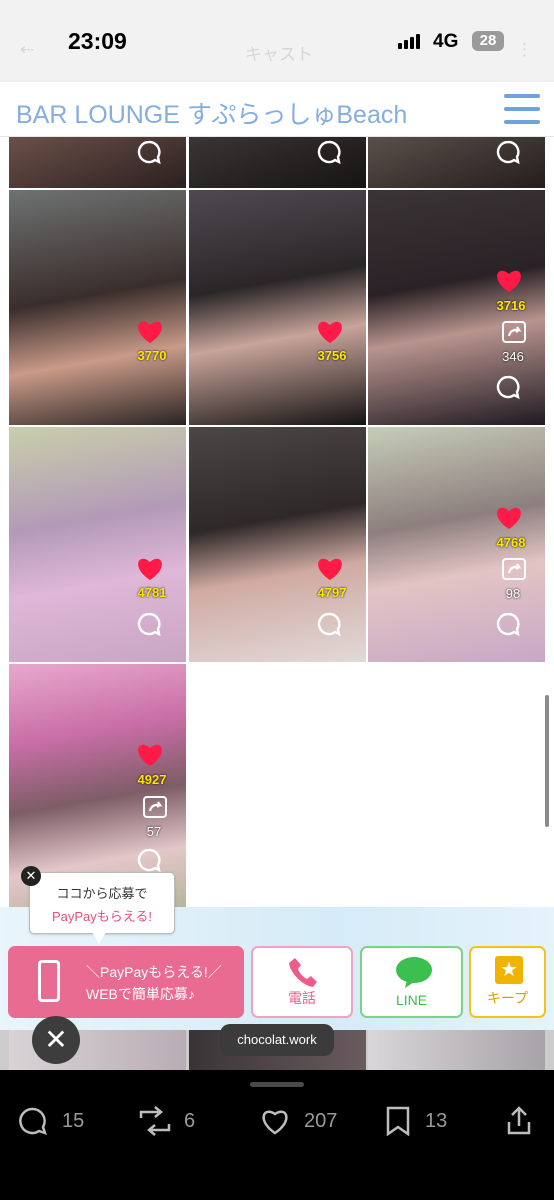 This screenshot has height=1200, width=554. What do you see at coordinates (102, 916) in the screenshot?
I see `tooltip-line2: PayPayもらえる!` at bounding box center [102, 916].